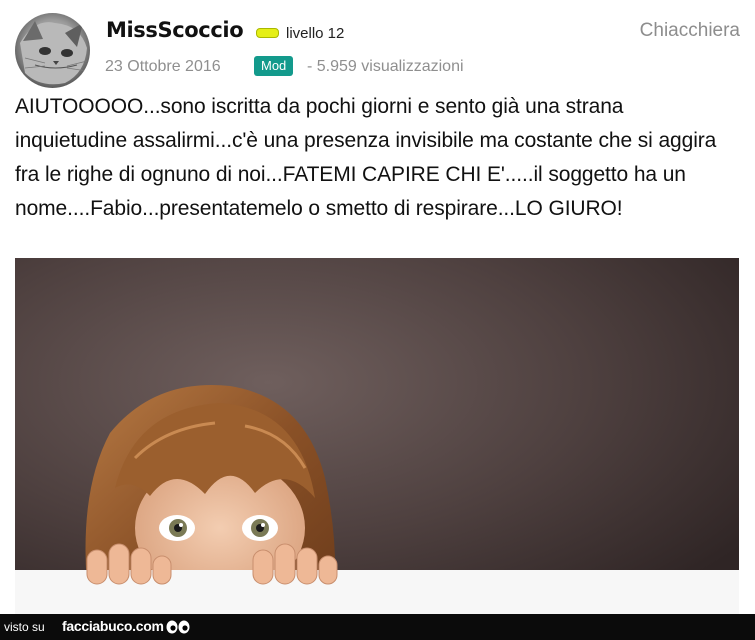  What do you see at coordinates (274, 66) in the screenshot?
I see `mod-badge: Mod` at bounding box center [274, 66].